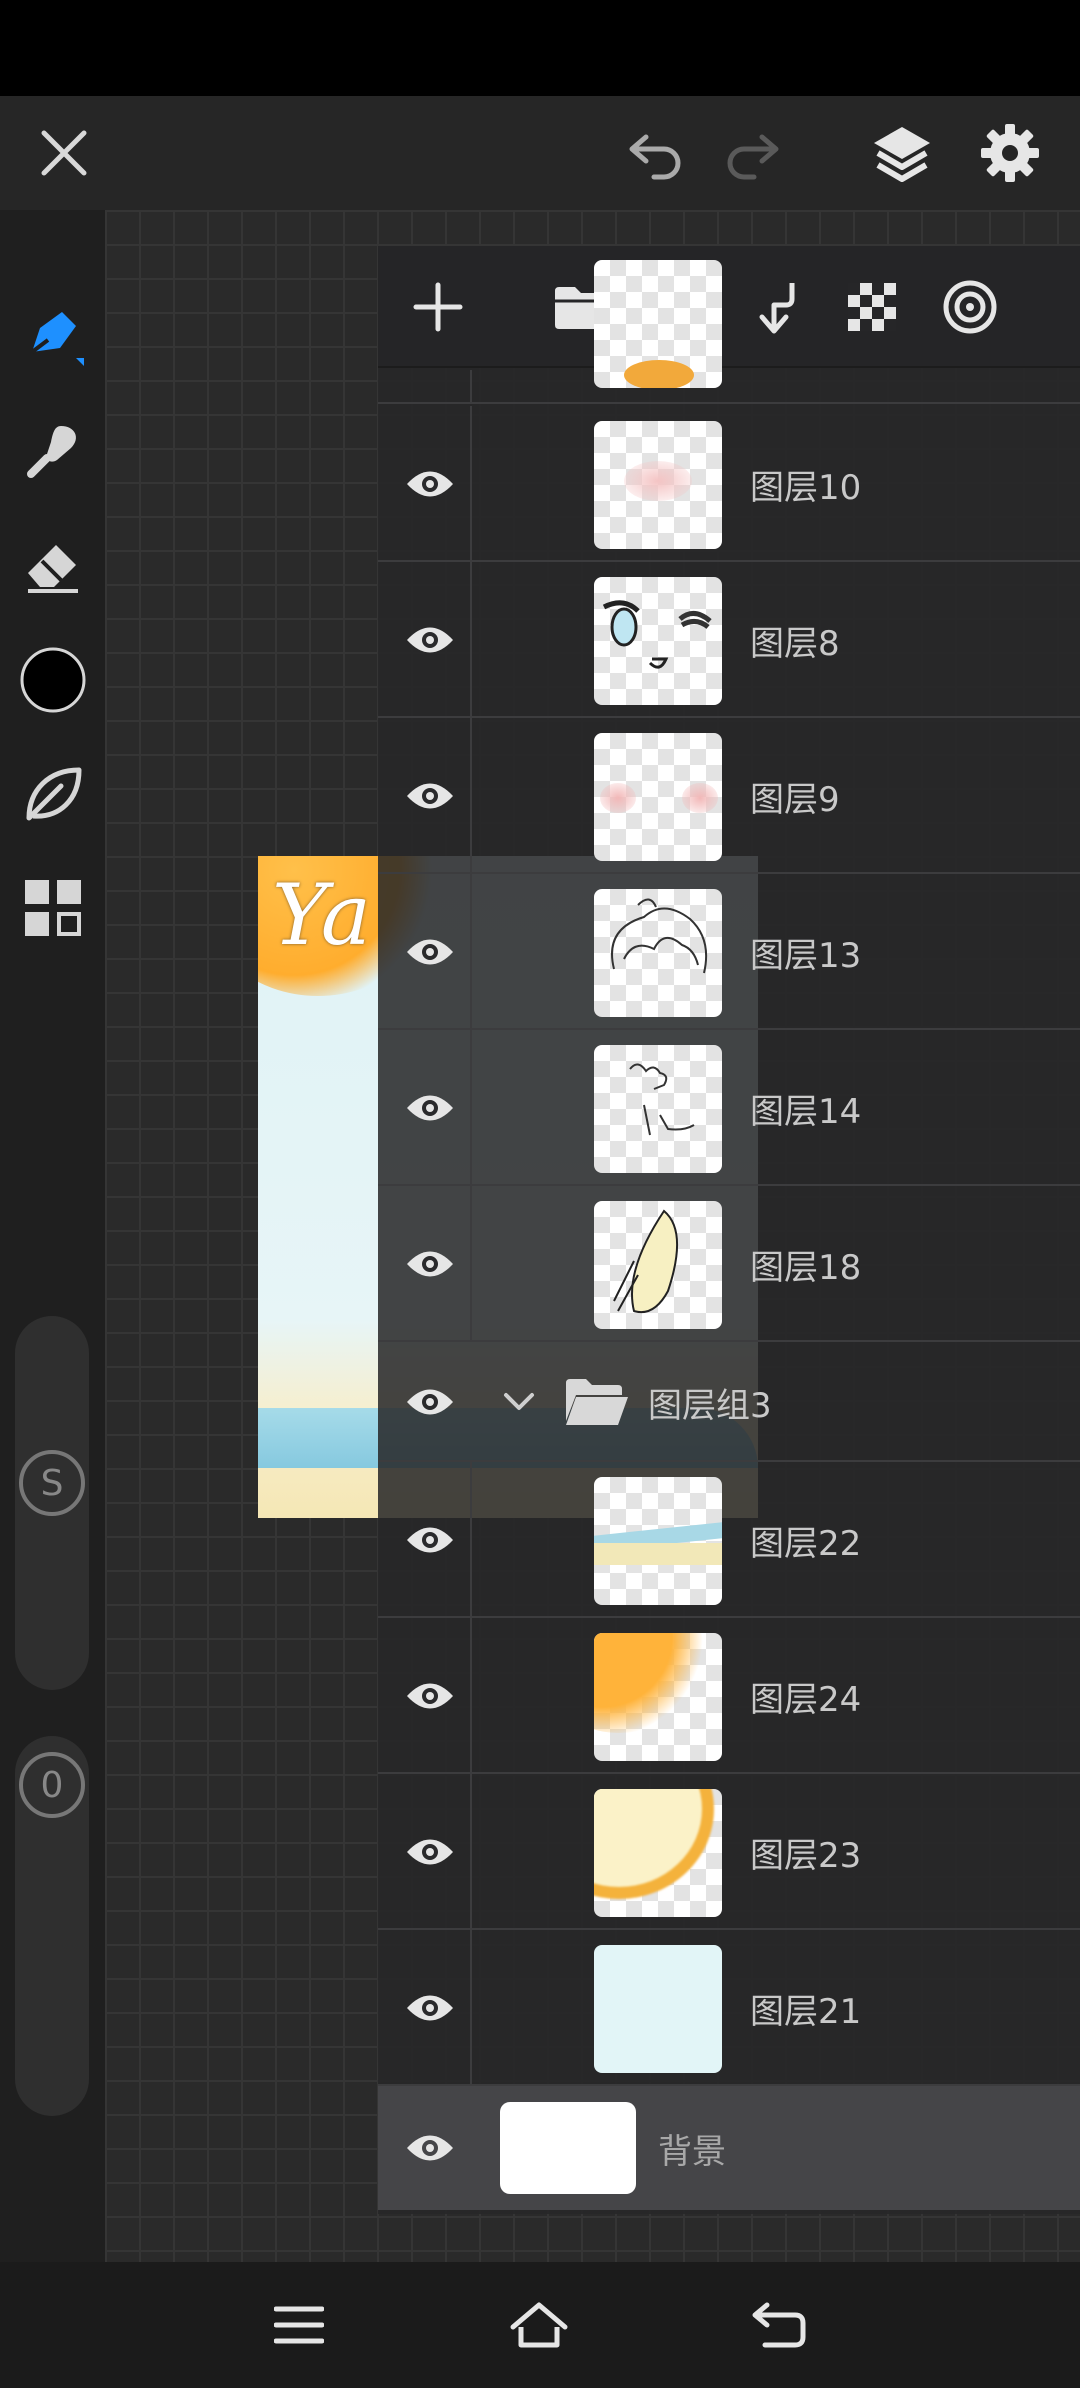  I want to click on layer-name: 图层14, so click(806, 1111).